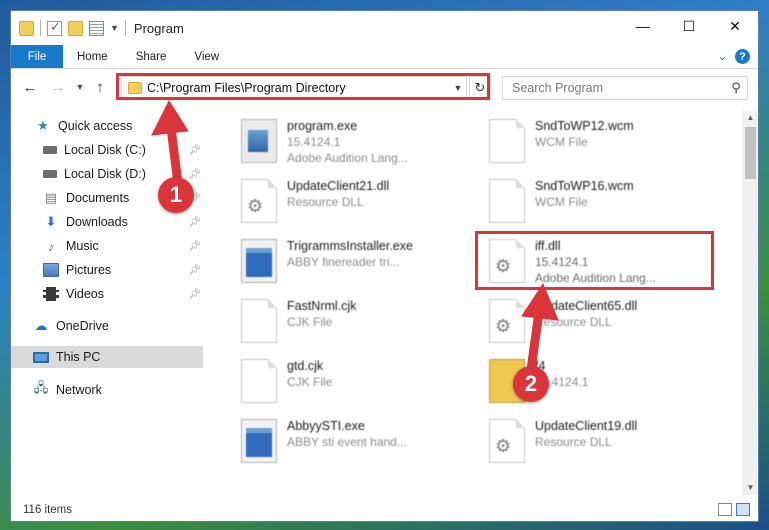  I want to click on file-item: UpdateClient19.dll Resource DLL, so click(603, 442).